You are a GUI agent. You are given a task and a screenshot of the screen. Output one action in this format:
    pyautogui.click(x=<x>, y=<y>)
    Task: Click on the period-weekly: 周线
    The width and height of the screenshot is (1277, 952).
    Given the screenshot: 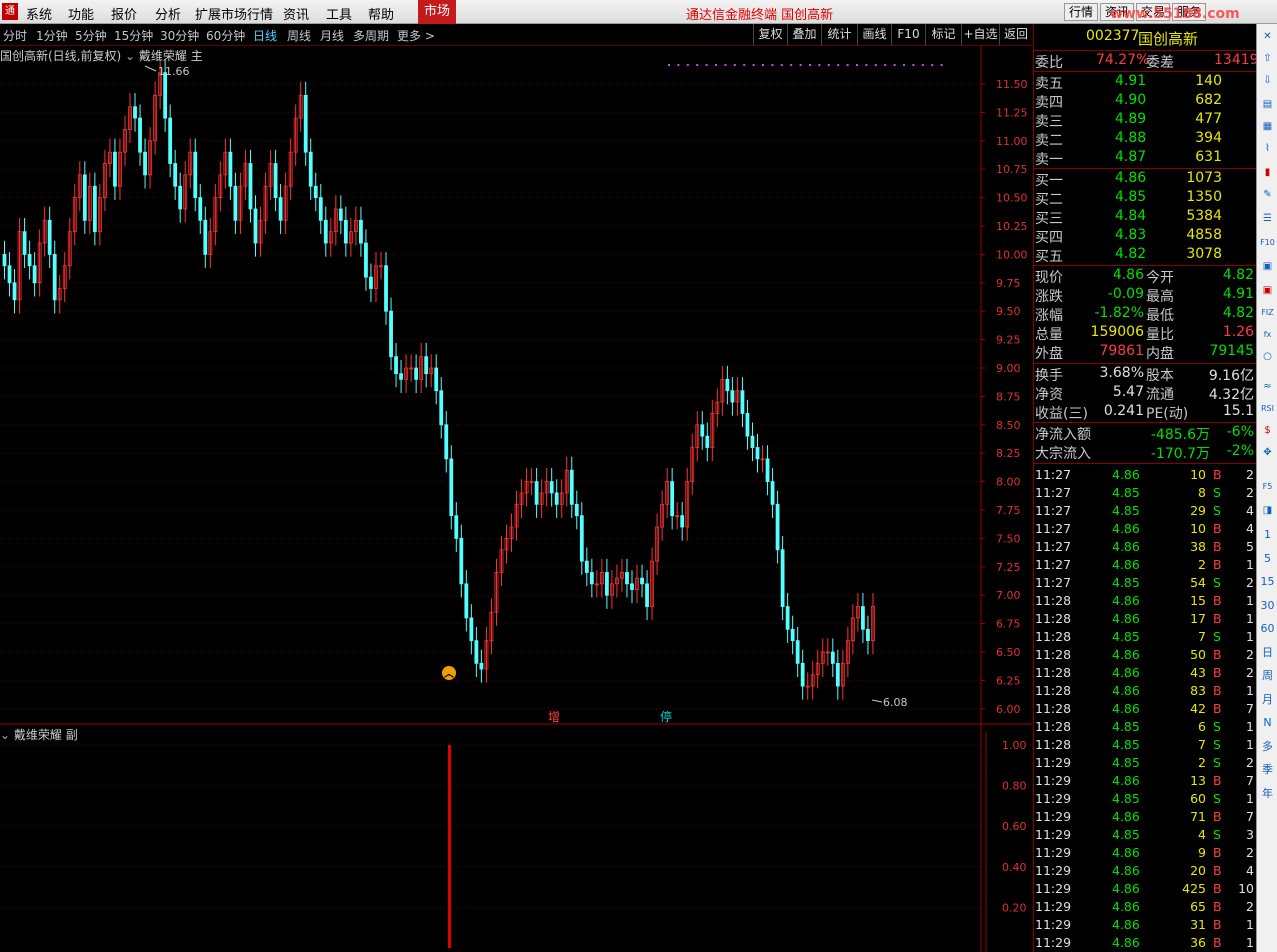 What is the action you would take?
    pyautogui.click(x=299, y=35)
    